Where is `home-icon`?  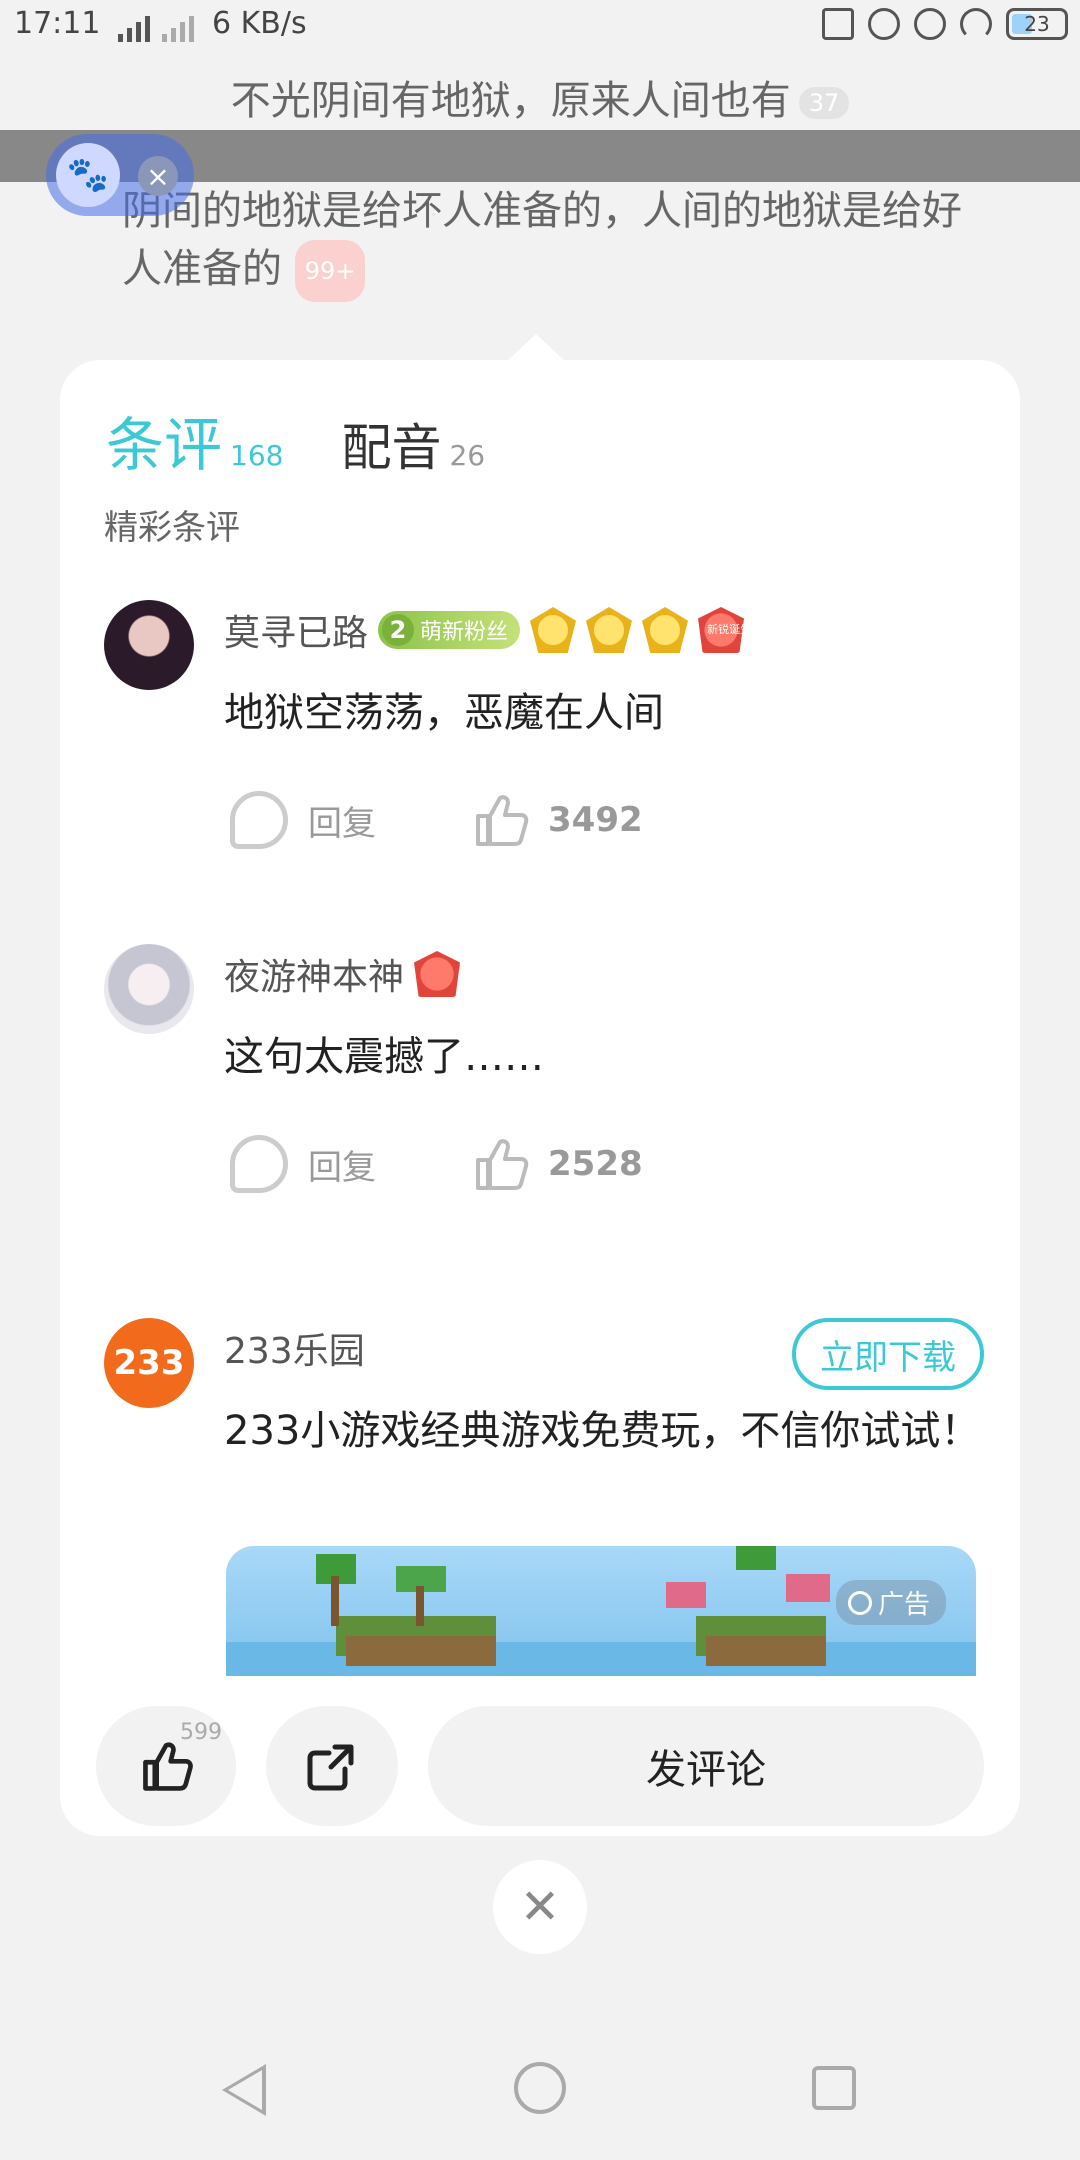
home-icon is located at coordinates (540, 2088).